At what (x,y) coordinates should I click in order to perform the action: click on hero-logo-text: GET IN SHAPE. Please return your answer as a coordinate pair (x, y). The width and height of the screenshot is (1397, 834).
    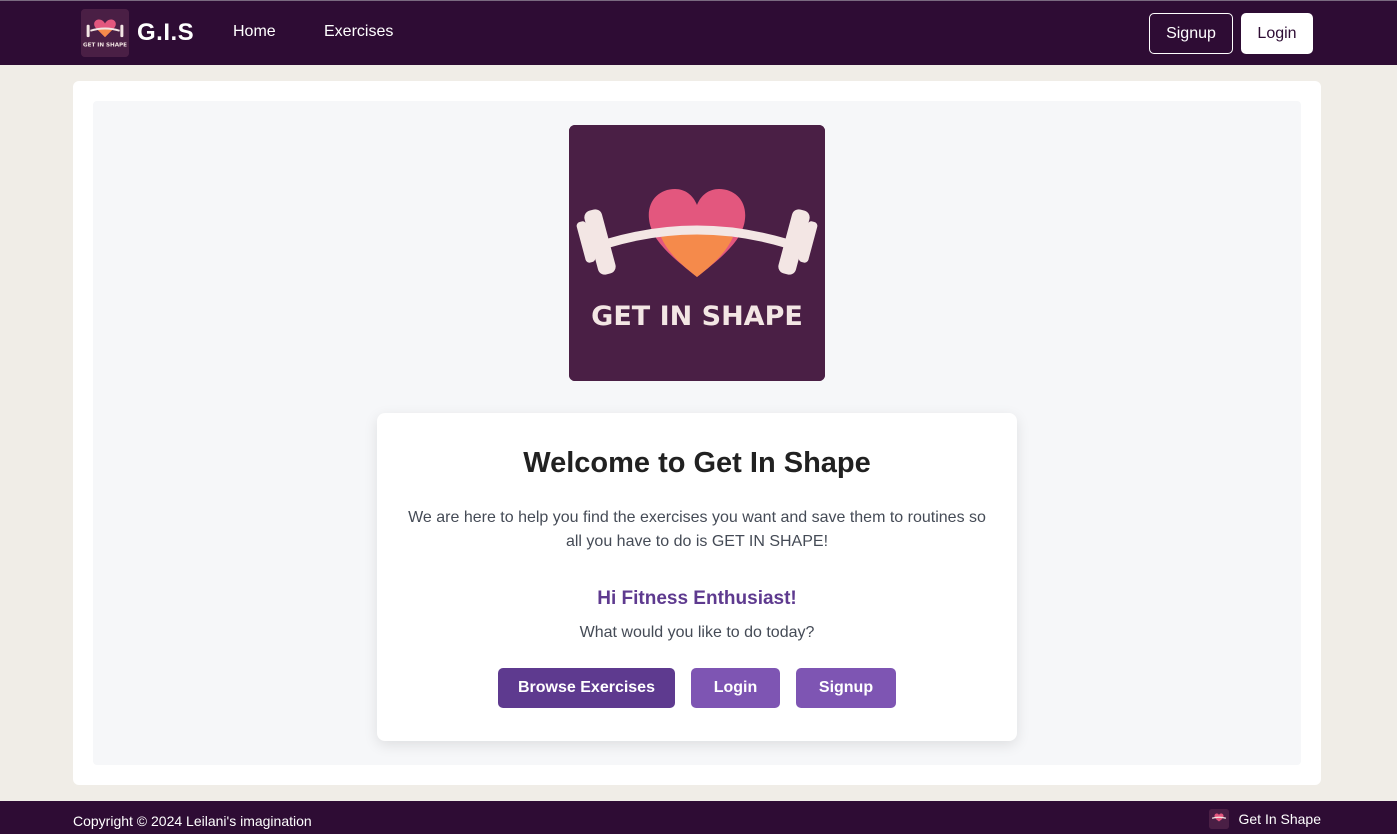
    Looking at the image, I should click on (697, 316).